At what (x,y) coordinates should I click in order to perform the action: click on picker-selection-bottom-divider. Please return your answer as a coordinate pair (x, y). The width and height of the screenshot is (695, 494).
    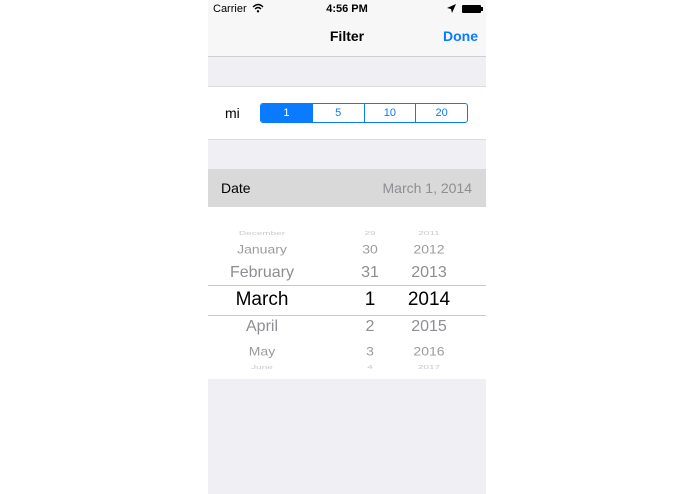
    Looking at the image, I should click on (347, 315).